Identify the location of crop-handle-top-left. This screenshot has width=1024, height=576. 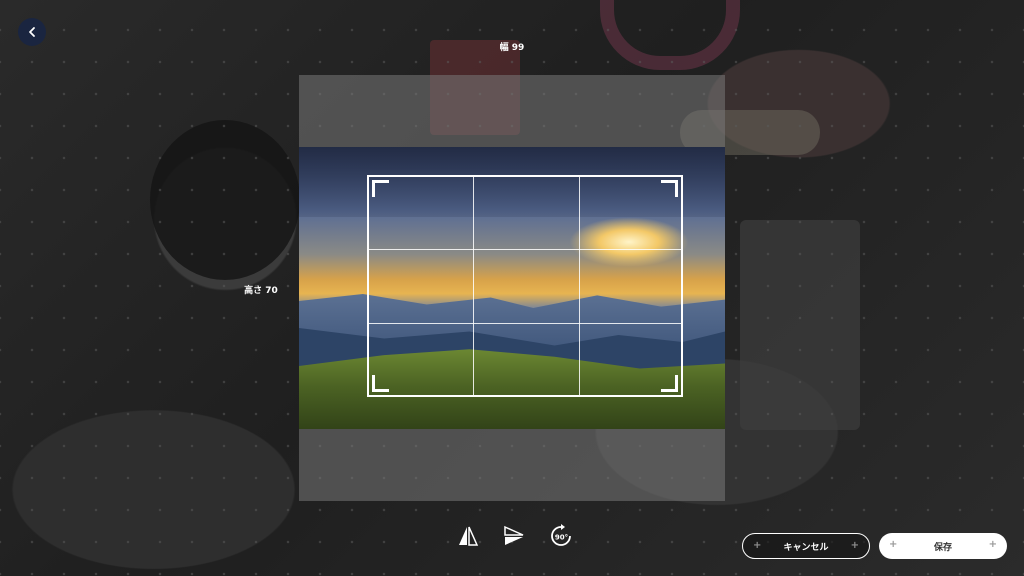
(380, 188).